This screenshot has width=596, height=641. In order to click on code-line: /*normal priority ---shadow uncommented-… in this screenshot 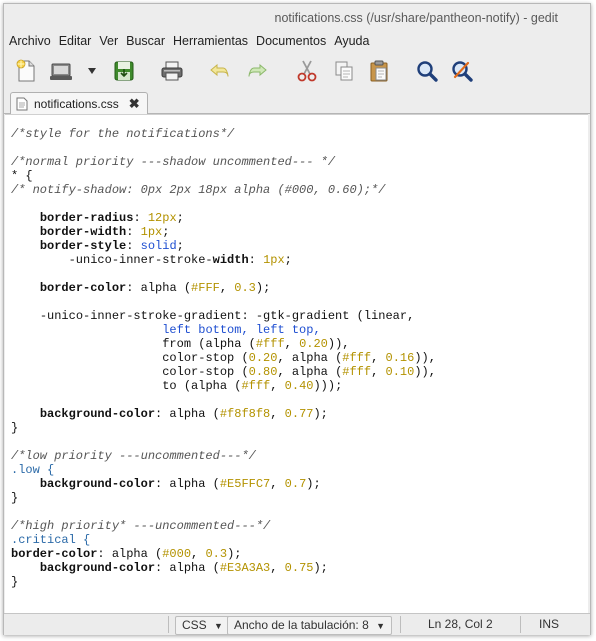, I will do `click(173, 162)`.